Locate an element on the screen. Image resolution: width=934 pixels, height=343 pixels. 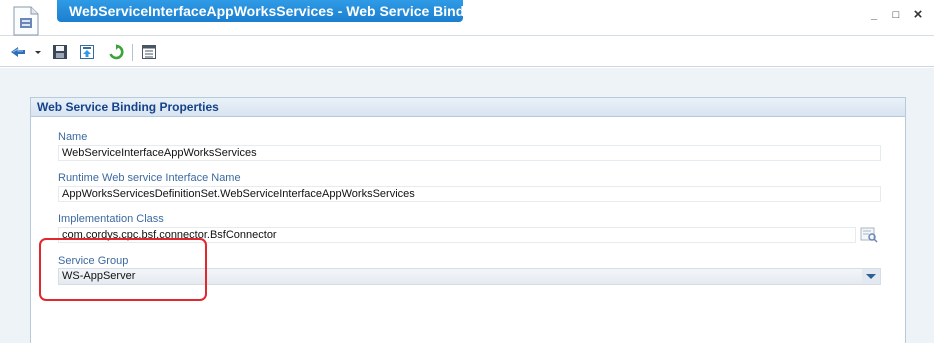
chevron-down-icon is located at coordinates (871, 276).